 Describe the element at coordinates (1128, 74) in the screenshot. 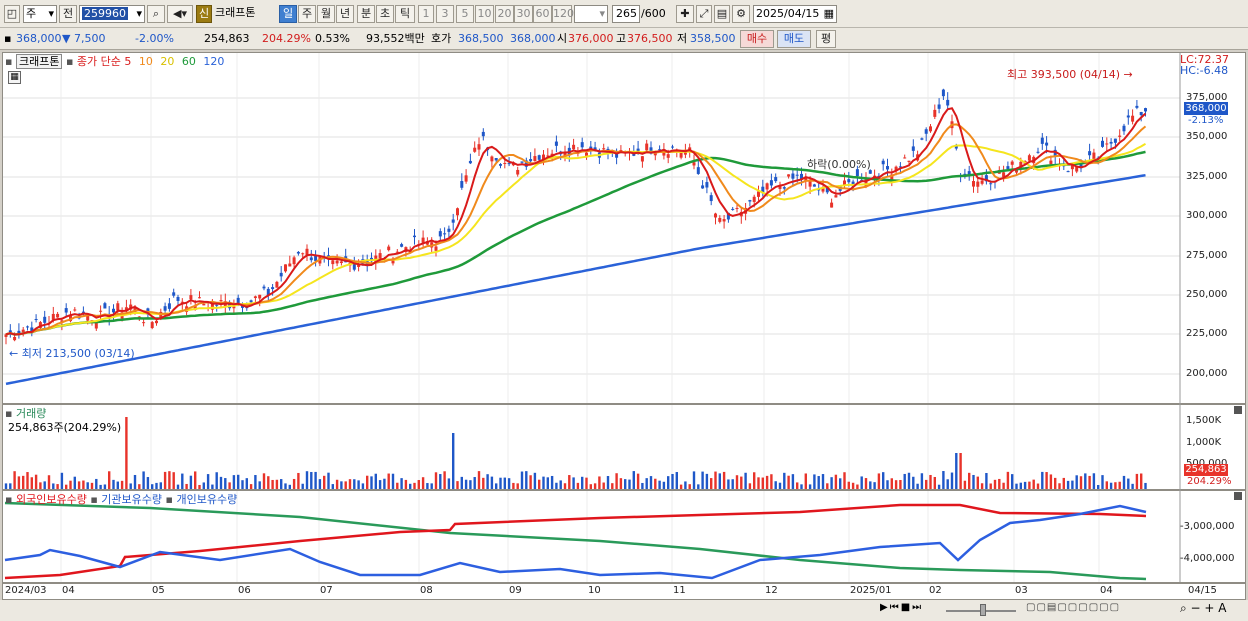

I see `arrow-right-icon: →` at that location.